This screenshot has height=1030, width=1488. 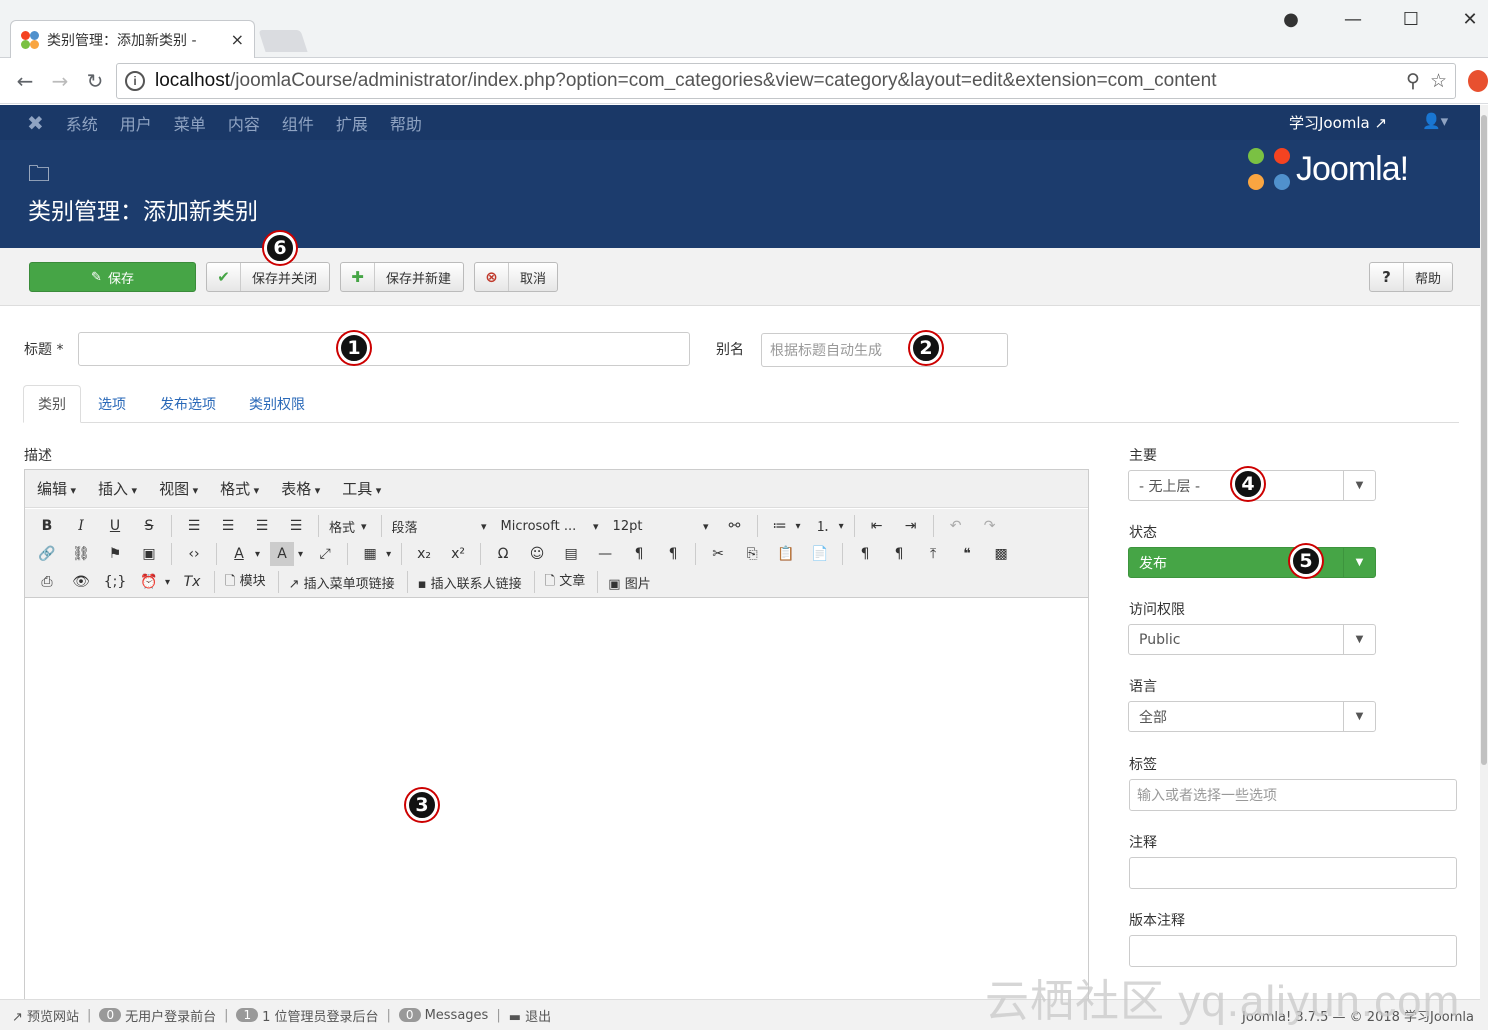 What do you see at coordinates (718, 554) in the screenshot?
I see `cut-icon: ✂` at bounding box center [718, 554].